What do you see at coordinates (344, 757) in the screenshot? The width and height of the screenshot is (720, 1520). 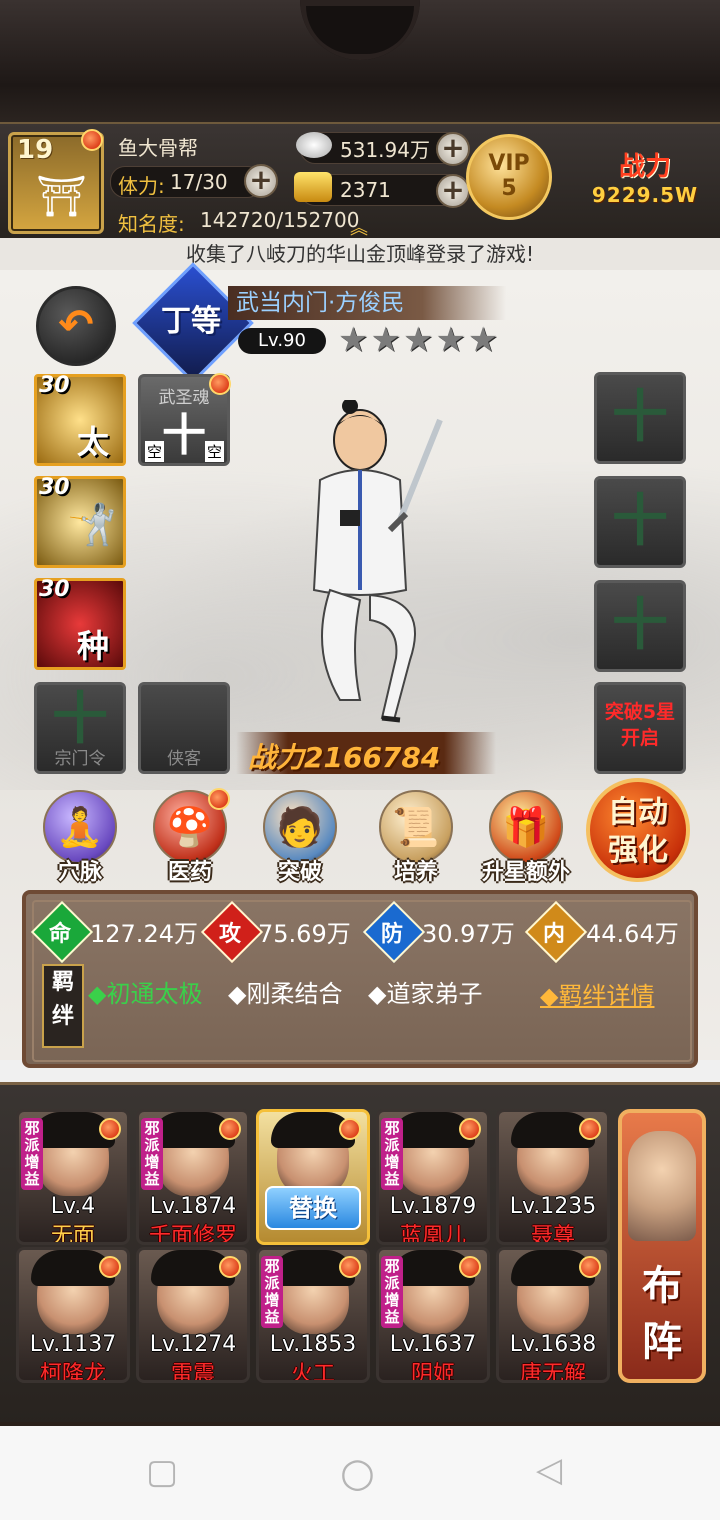 I see `hero-power: 战力2166784` at bounding box center [344, 757].